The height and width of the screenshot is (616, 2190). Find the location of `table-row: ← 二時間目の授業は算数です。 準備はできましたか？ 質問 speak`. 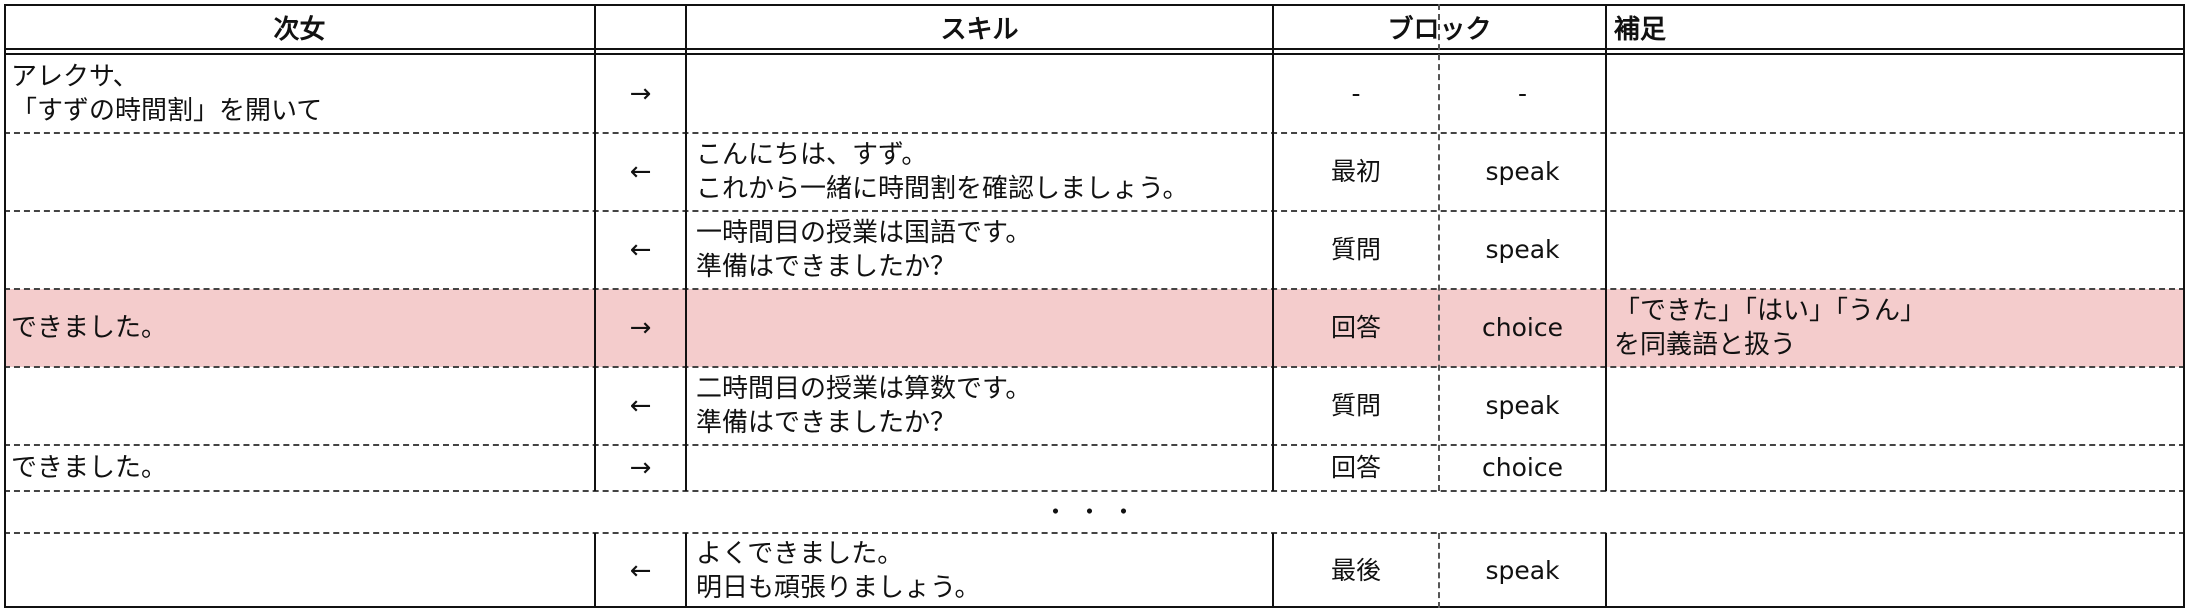

table-row: ← 二時間目の授業は算数です。 準備はできましたか？ 質問 speak is located at coordinates (1094, 406).